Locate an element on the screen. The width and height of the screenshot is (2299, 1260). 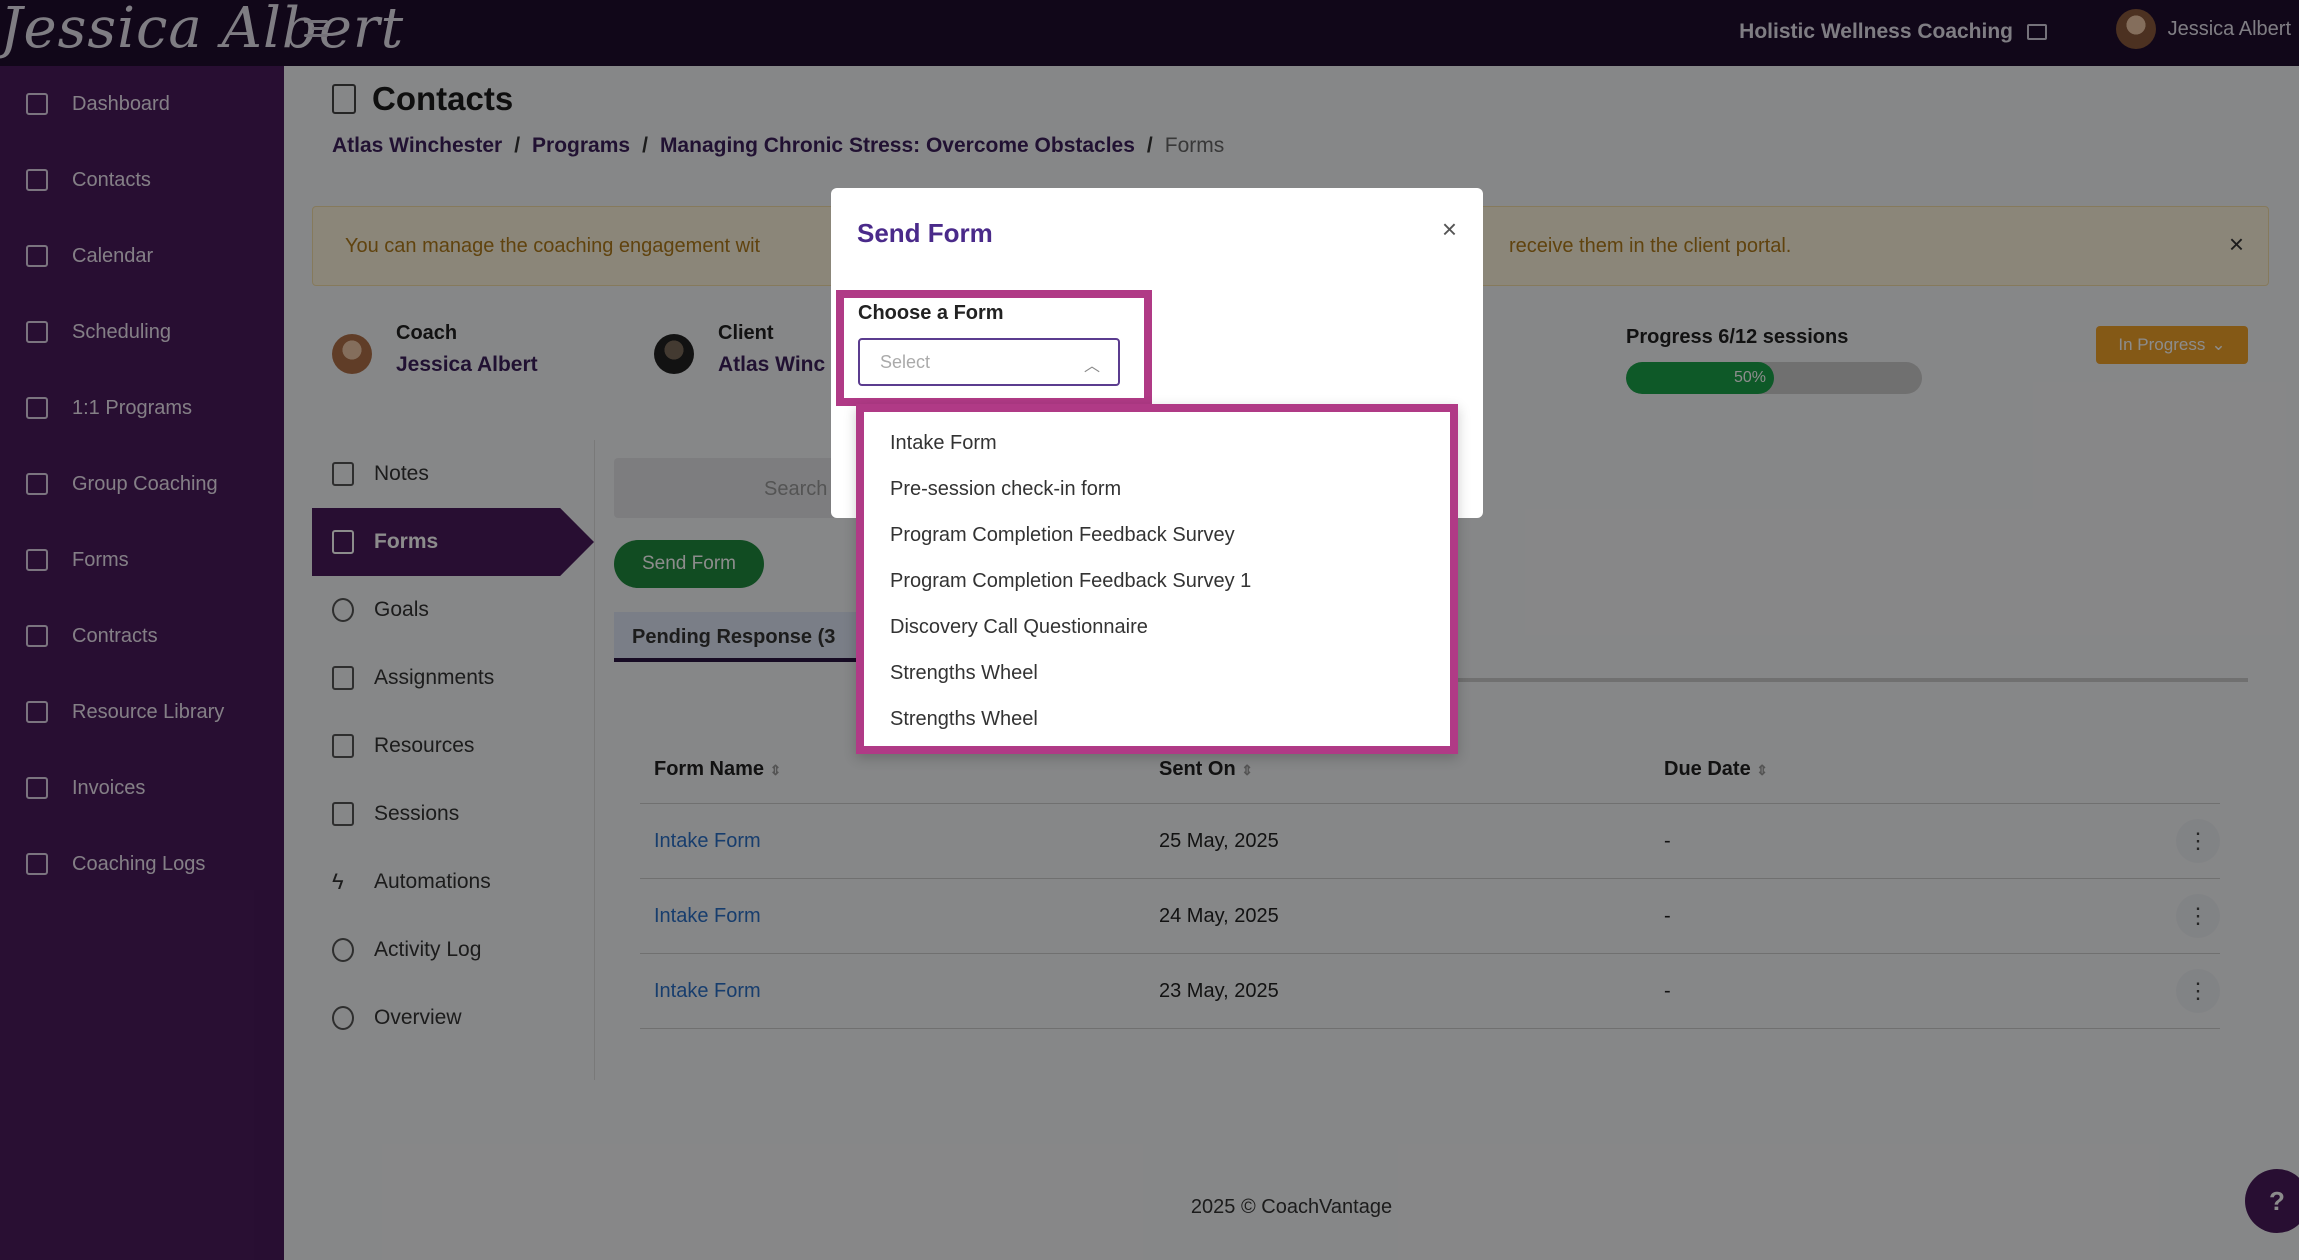
choose-form-label: Choose a Form is located at coordinates (931, 313).